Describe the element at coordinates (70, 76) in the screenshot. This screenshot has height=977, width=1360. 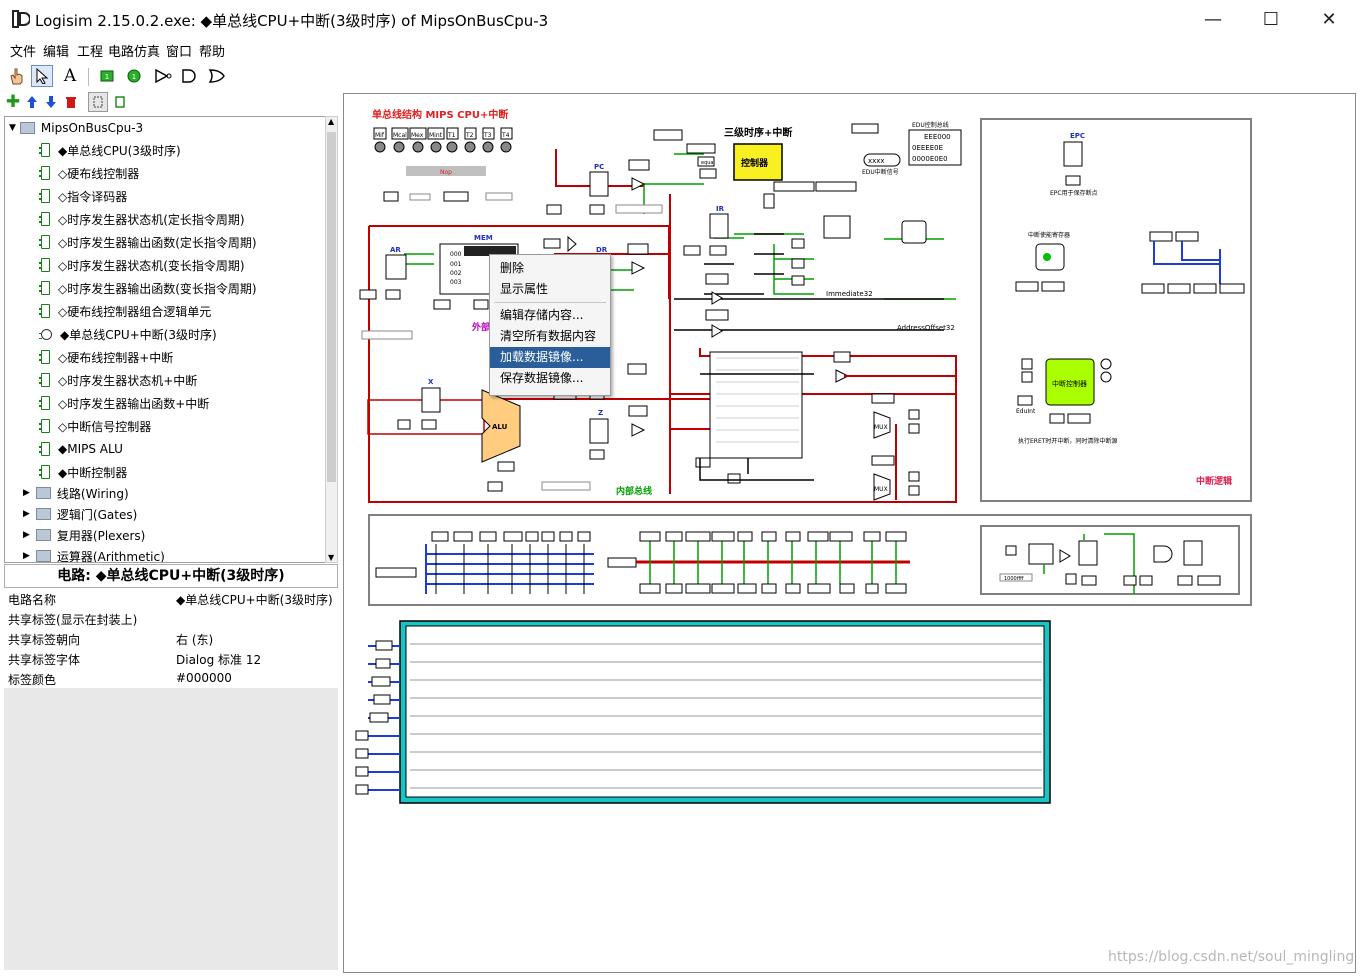
I see `text-tool-icon: A` at that location.